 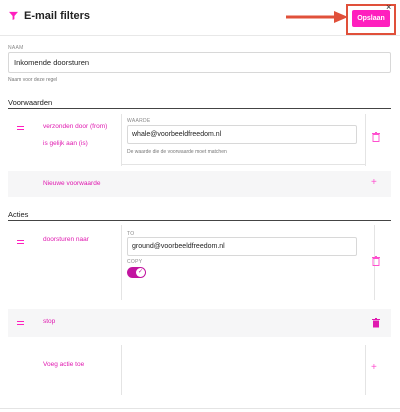 What do you see at coordinates (64, 364) in the screenshot?
I see `add-action-label: Voeg actie toe` at bounding box center [64, 364].